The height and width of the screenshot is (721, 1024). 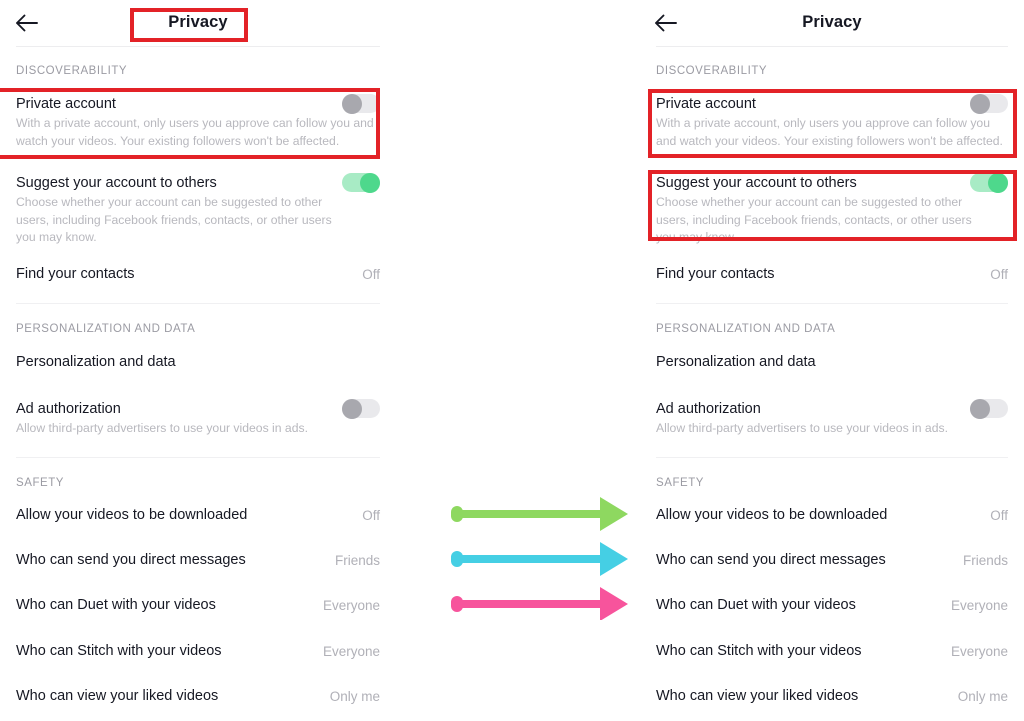 I want to click on header-right: Privacy, so click(x=832, y=23).